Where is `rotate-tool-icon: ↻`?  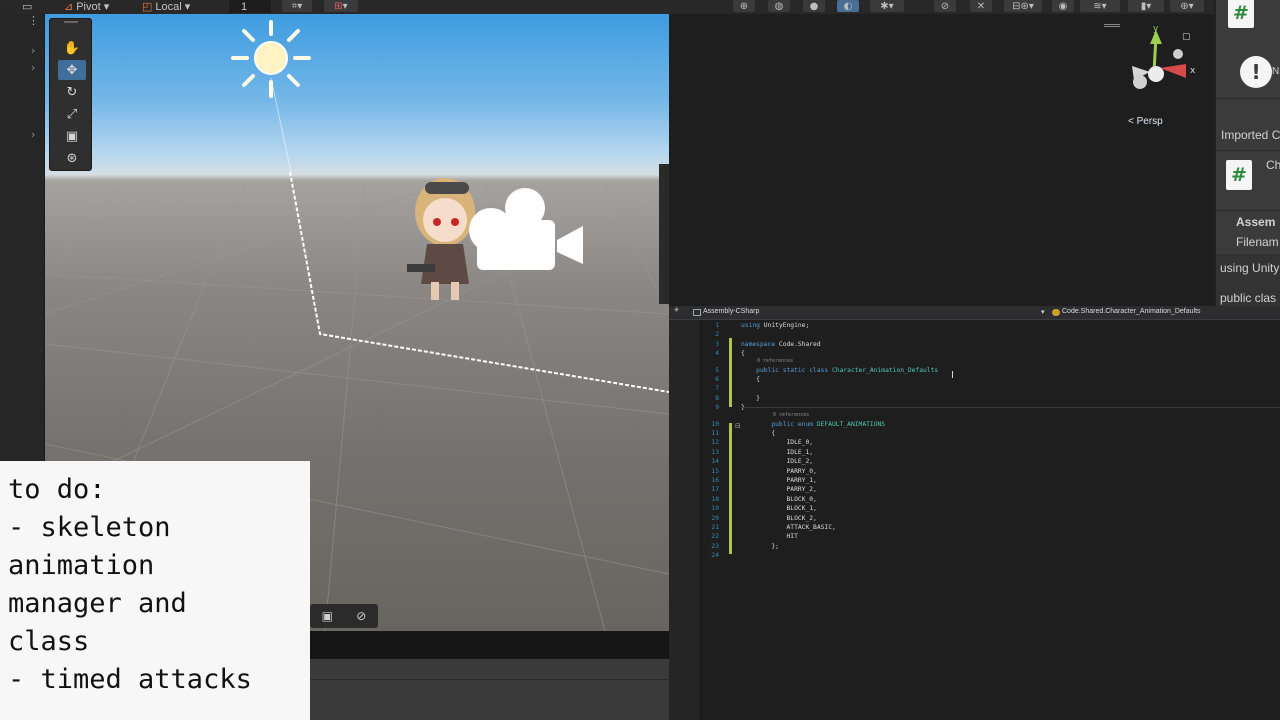 rotate-tool-icon: ↻ is located at coordinates (72, 92).